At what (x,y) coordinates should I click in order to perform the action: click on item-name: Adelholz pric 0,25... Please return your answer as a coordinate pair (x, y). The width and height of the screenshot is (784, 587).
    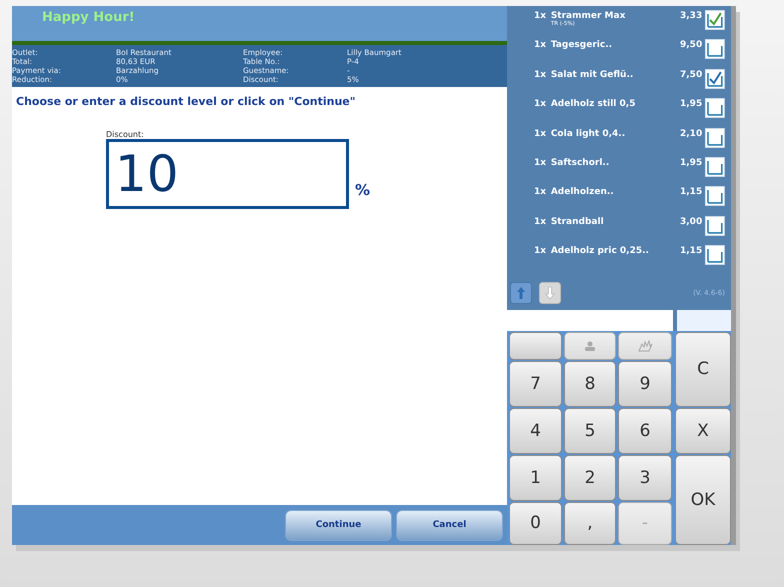
    Looking at the image, I should click on (600, 251).